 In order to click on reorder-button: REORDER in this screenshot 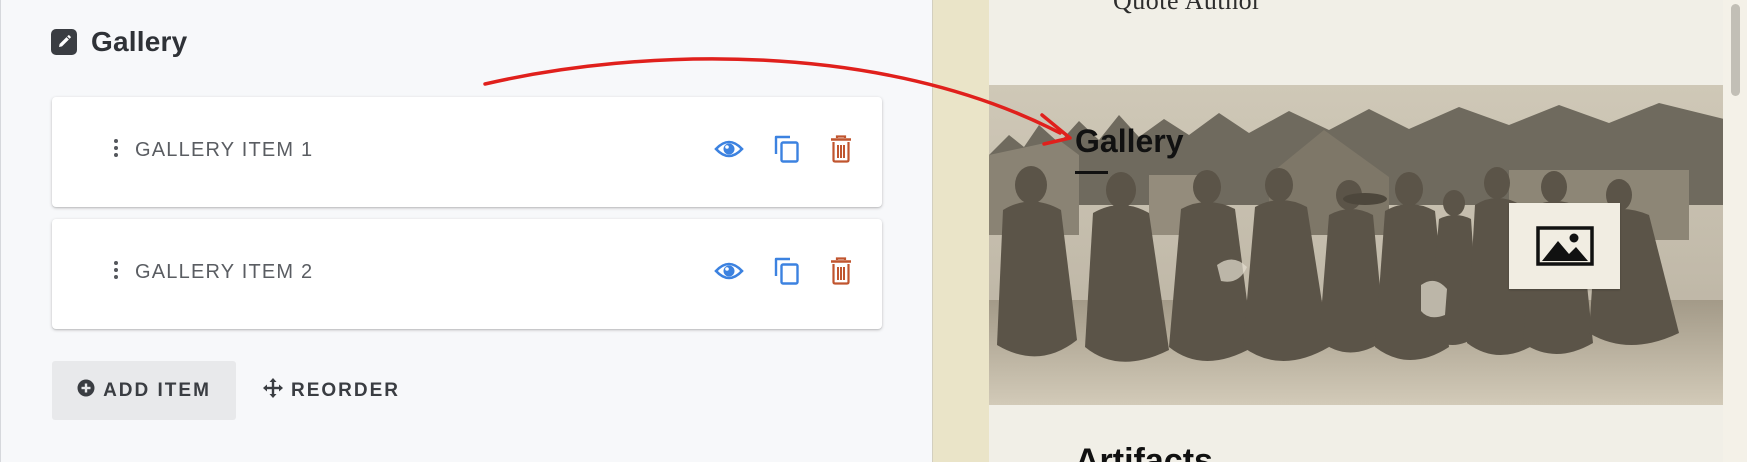, I will do `click(331, 390)`.